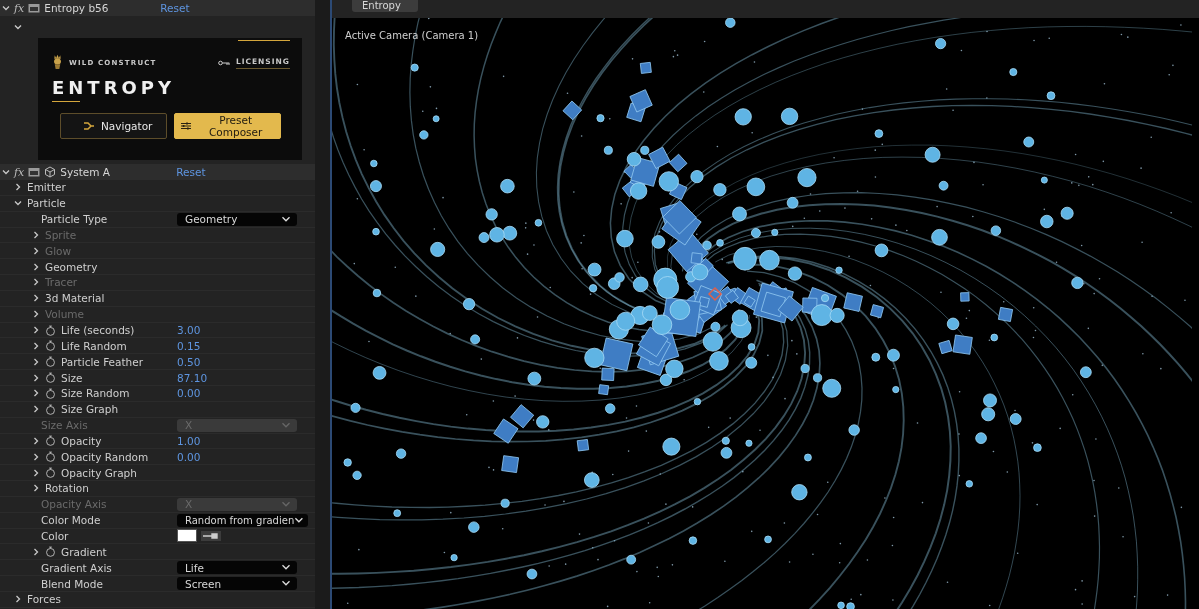 Image resolution: width=1199 pixels, height=609 pixels. I want to click on property-label: Forces, so click(44, 599).